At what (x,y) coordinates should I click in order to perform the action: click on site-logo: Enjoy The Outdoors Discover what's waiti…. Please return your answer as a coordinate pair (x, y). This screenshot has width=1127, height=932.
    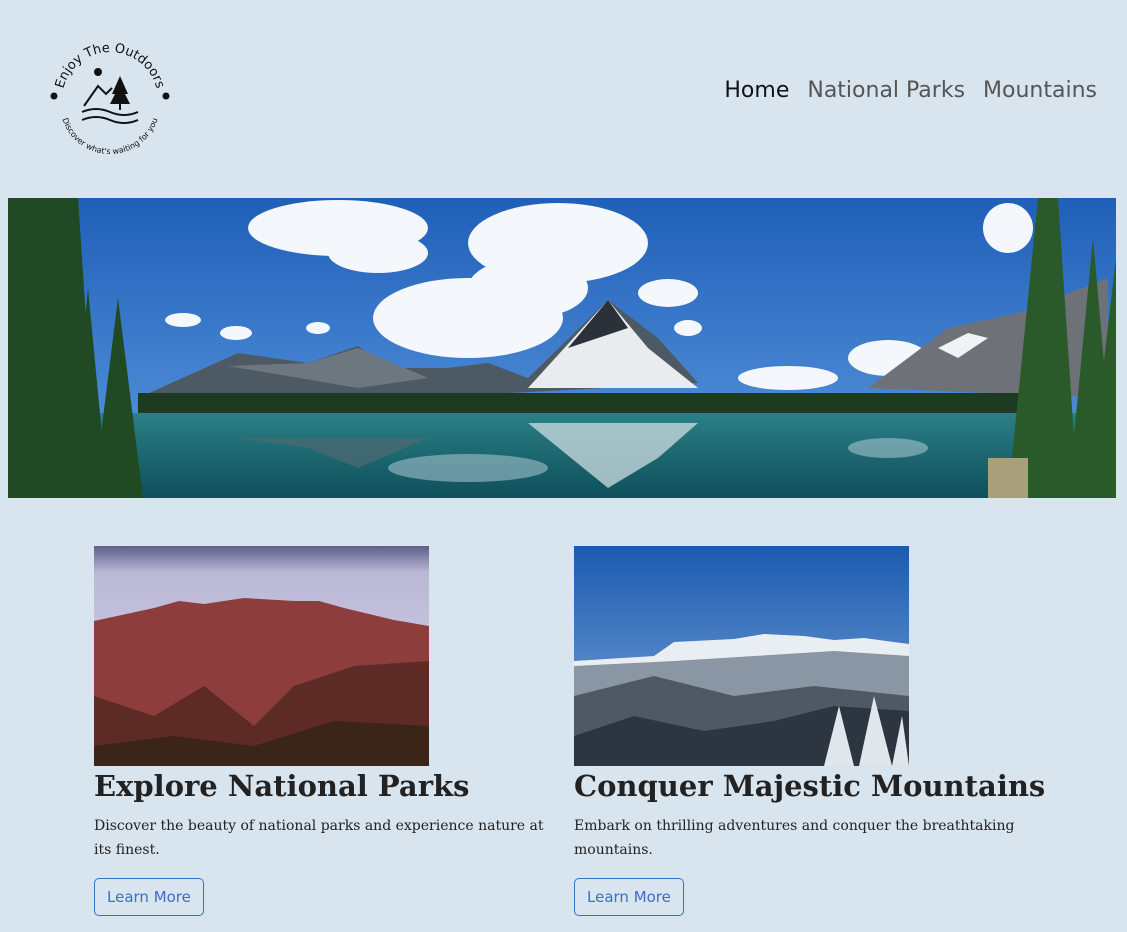
    Looking at the image, I should click on (110, 98).